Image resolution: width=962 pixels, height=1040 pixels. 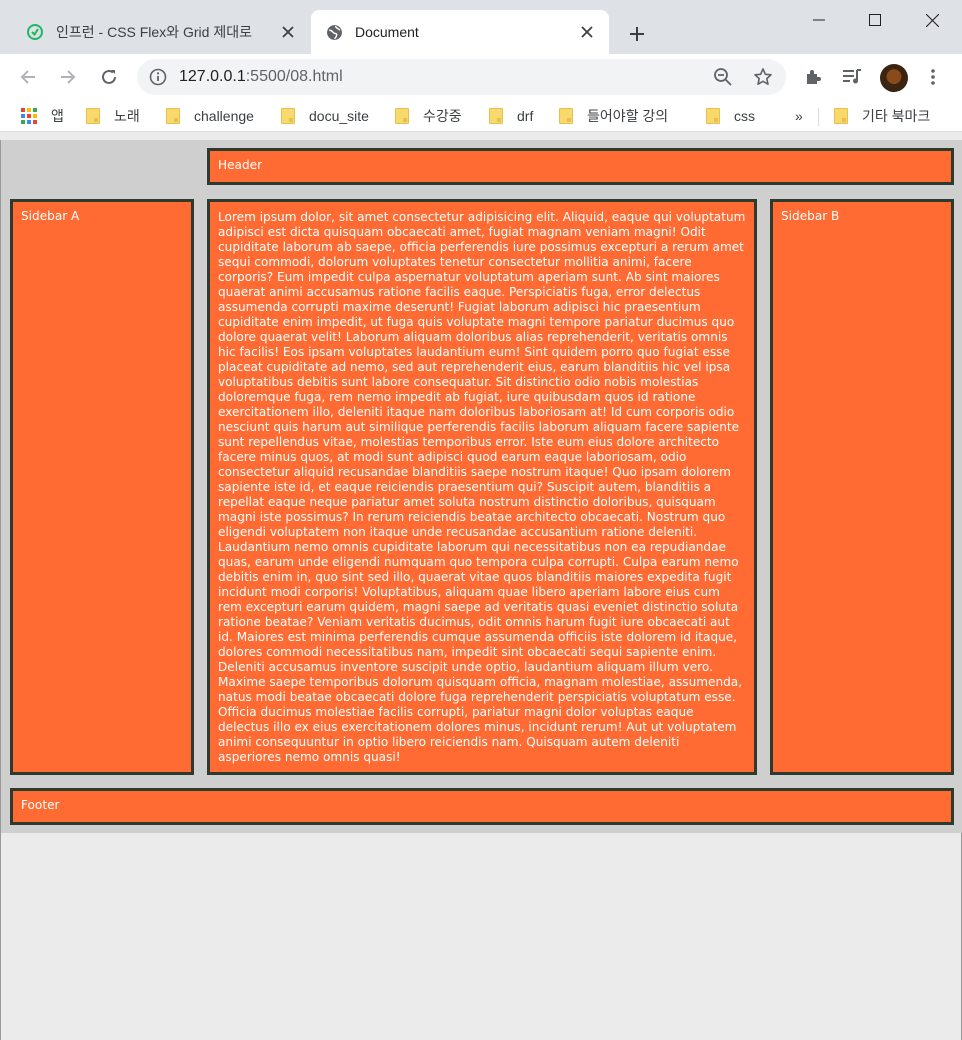 What do you see at coordinates (40, 805) in the screenshot?
I see `footer-label: Footer` at bounding box center [40, 805].